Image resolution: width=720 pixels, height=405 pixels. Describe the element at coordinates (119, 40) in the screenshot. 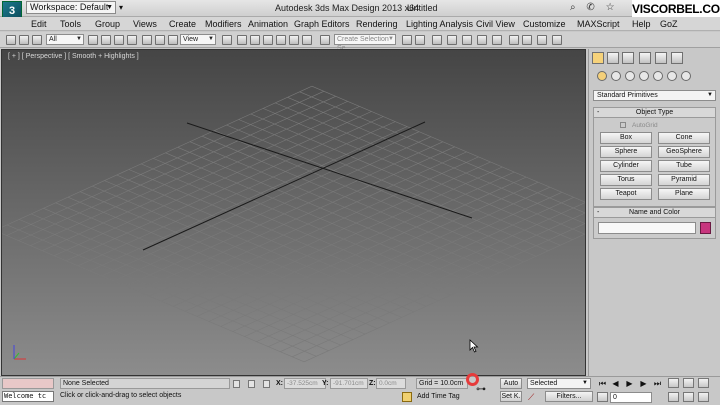

I see `rectangular-selection-icon` at that location.